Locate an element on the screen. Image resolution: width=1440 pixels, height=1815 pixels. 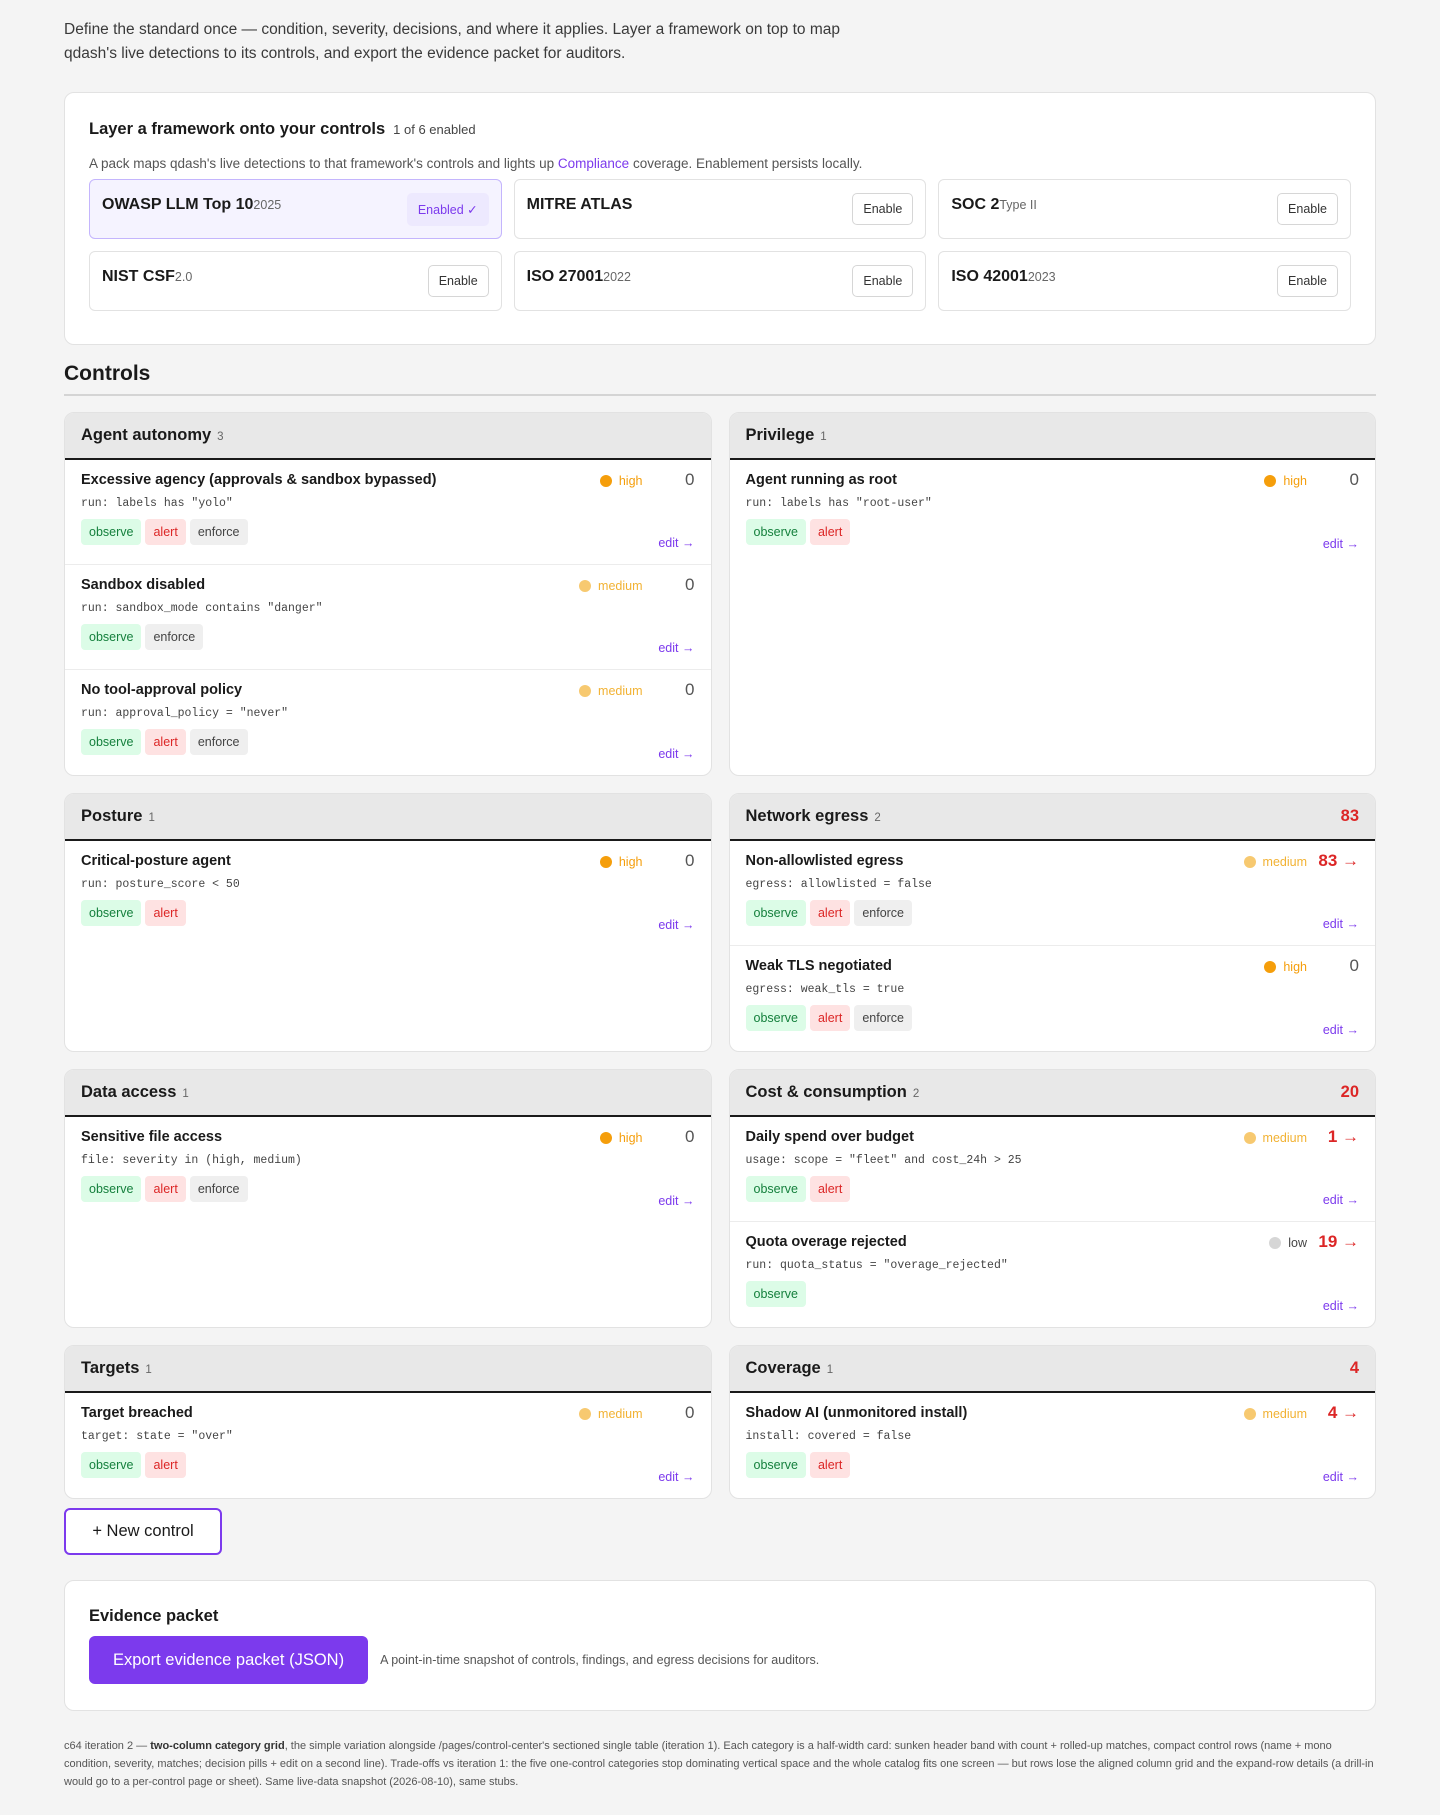
new-control-button: + New control is located at coordinates (143, 1531).